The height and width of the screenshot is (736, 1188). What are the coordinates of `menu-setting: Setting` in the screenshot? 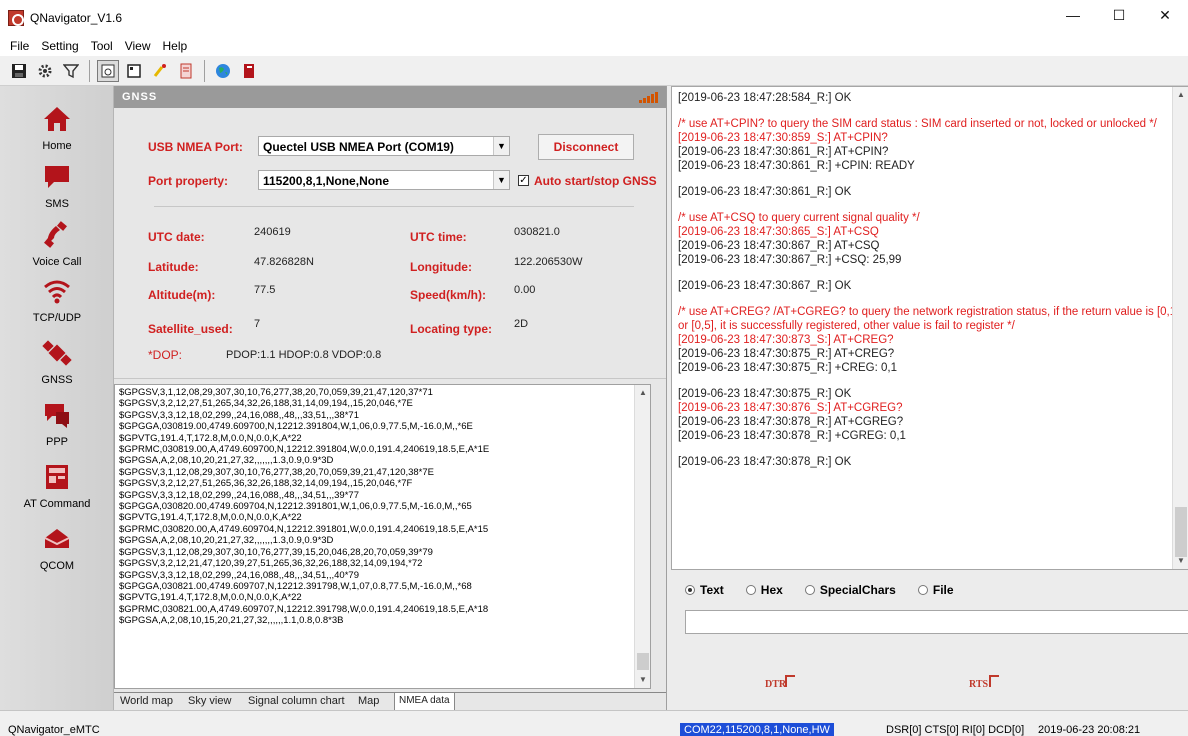 It's located at (59, 46).